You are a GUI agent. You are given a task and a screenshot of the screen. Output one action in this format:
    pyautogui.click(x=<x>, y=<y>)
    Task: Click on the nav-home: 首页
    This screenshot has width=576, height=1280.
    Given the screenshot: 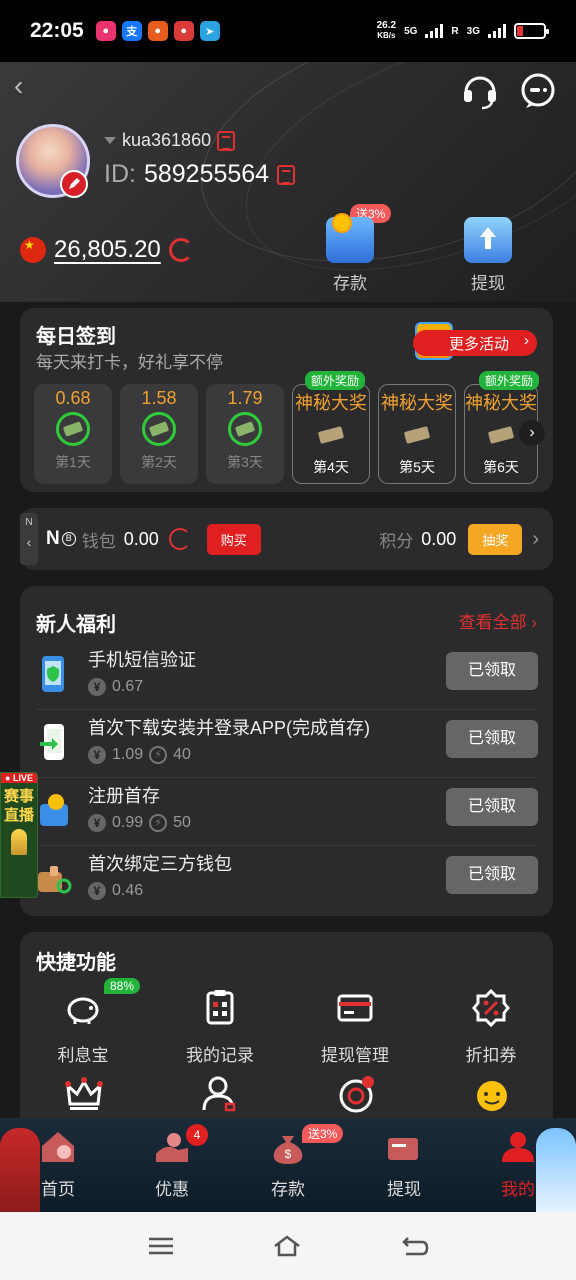 What is the action you would take?
    pyautogui.click(x=58, y=1164)
    